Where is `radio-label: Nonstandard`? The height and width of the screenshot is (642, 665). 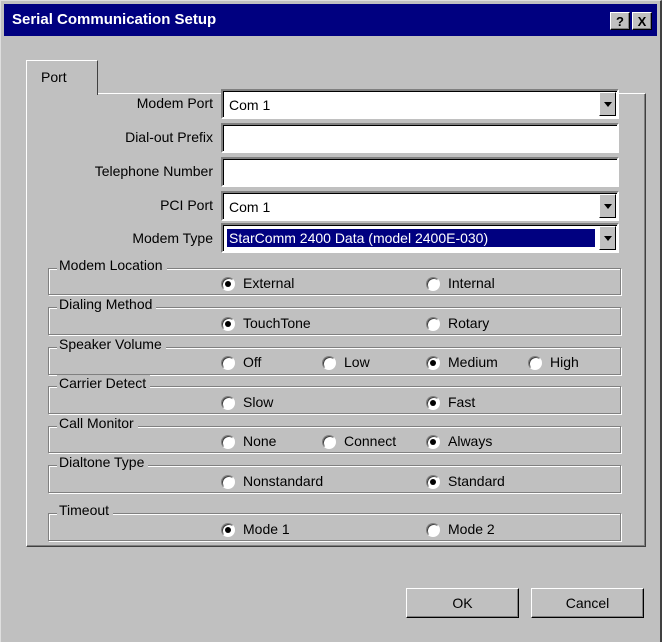 radio-label: Nonstandard is located at coordinates (283, 481).